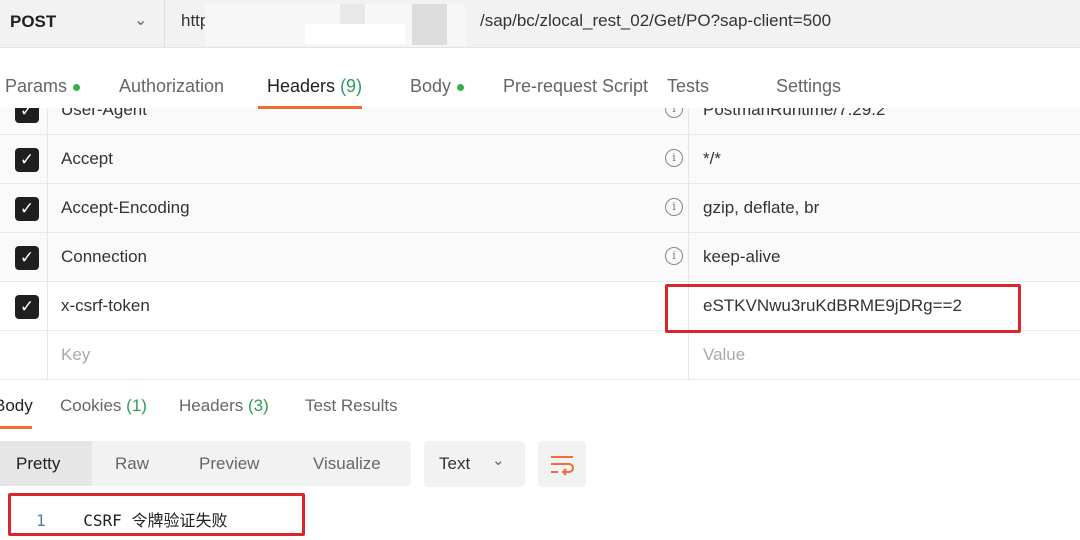  I want to click on tab-body: Body, so click(437, 86).